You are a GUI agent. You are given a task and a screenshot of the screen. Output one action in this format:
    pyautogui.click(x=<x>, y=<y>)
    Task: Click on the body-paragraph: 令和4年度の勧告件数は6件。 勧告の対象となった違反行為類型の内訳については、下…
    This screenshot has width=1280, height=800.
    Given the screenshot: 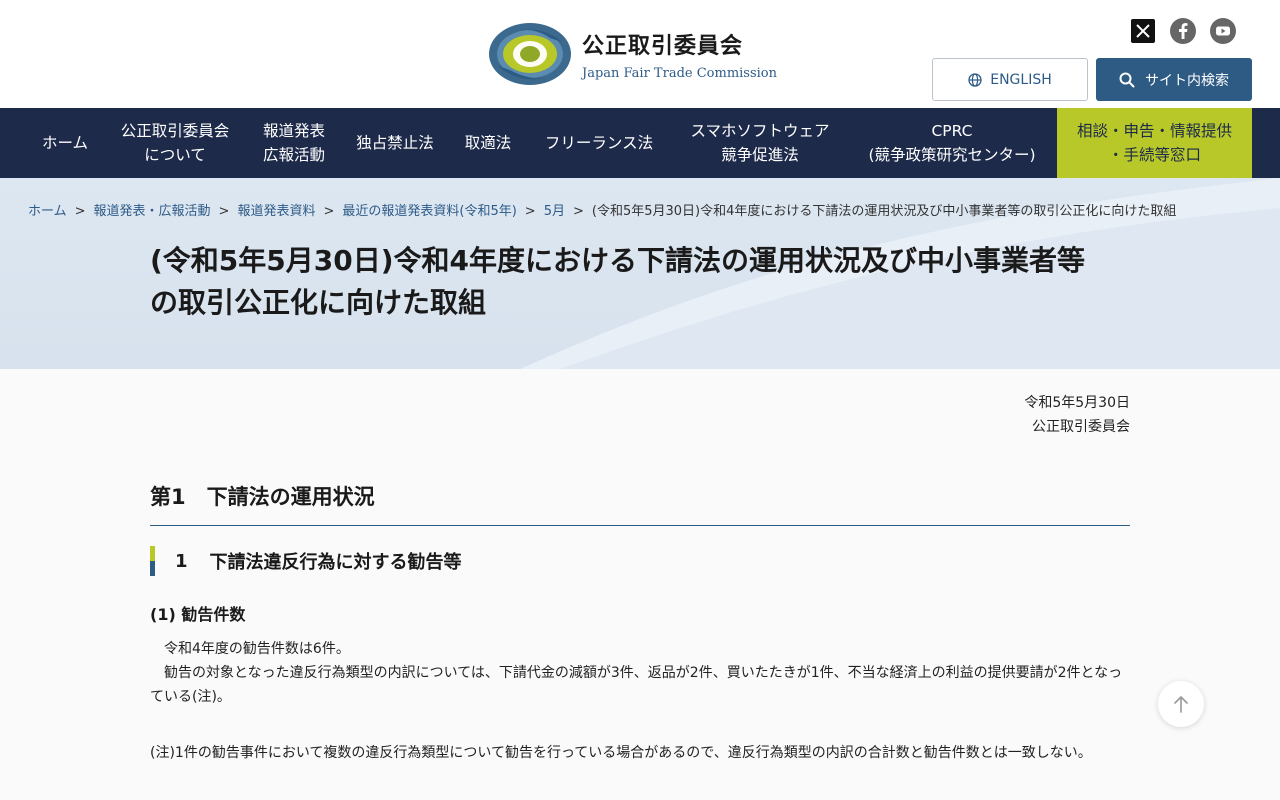 What is the action you would take?
    pyautogui.click(x=640, y=673)
    